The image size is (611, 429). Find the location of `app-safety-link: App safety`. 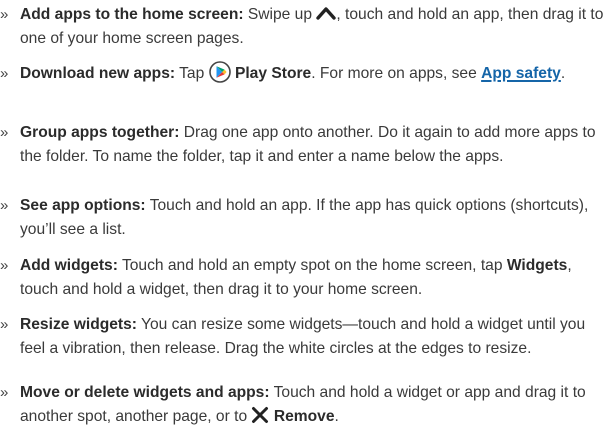

app-safety-link: App safety is located at coordinates (521, 73).